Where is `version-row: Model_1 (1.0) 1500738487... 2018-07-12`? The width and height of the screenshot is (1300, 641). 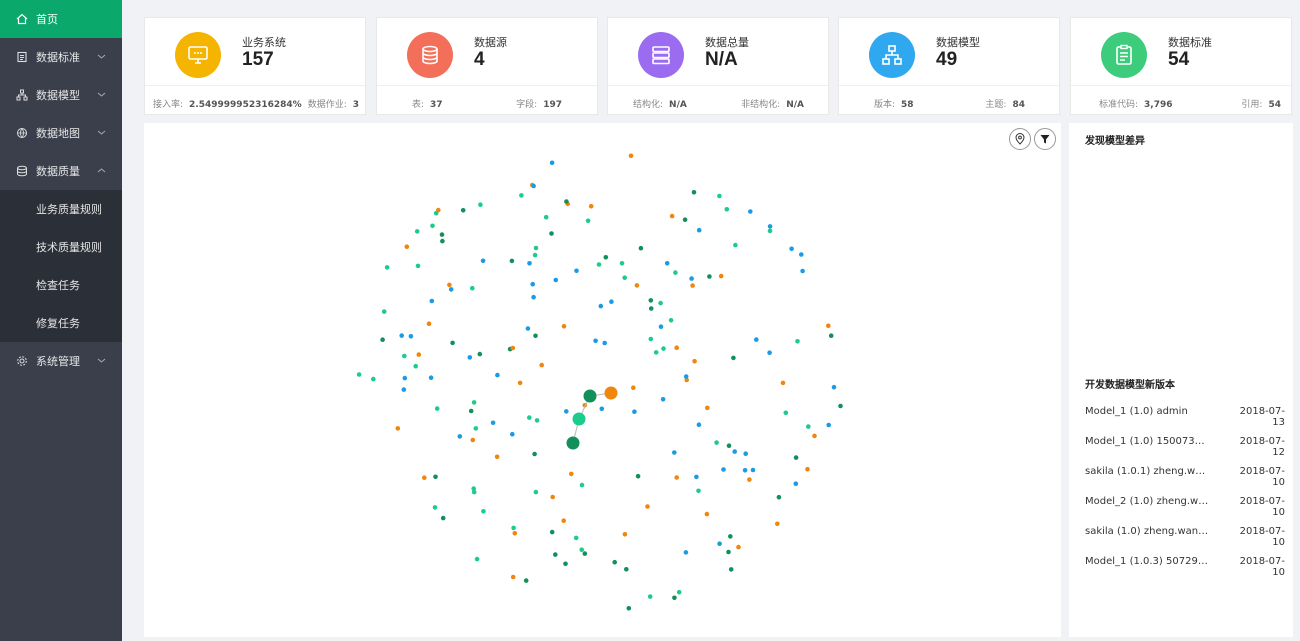
version-row: Model_1 (1.0) 1500738487... 2018-07-12 is located at coordinates (1185, 447).